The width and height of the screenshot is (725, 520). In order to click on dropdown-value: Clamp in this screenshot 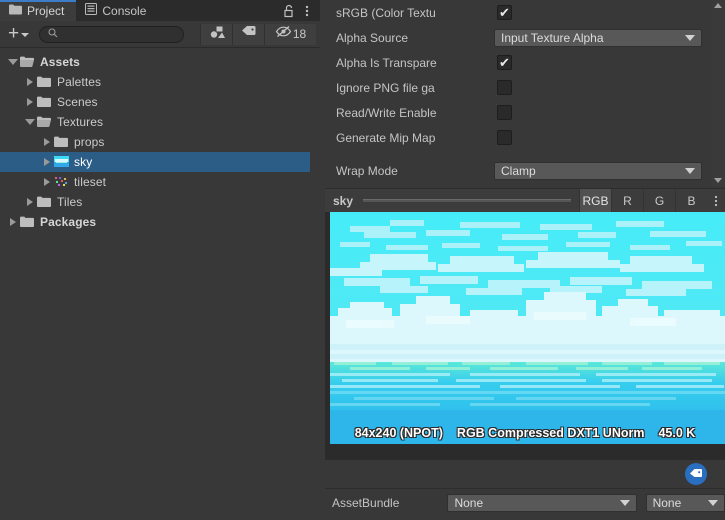, I will do `click(518, 170)`.